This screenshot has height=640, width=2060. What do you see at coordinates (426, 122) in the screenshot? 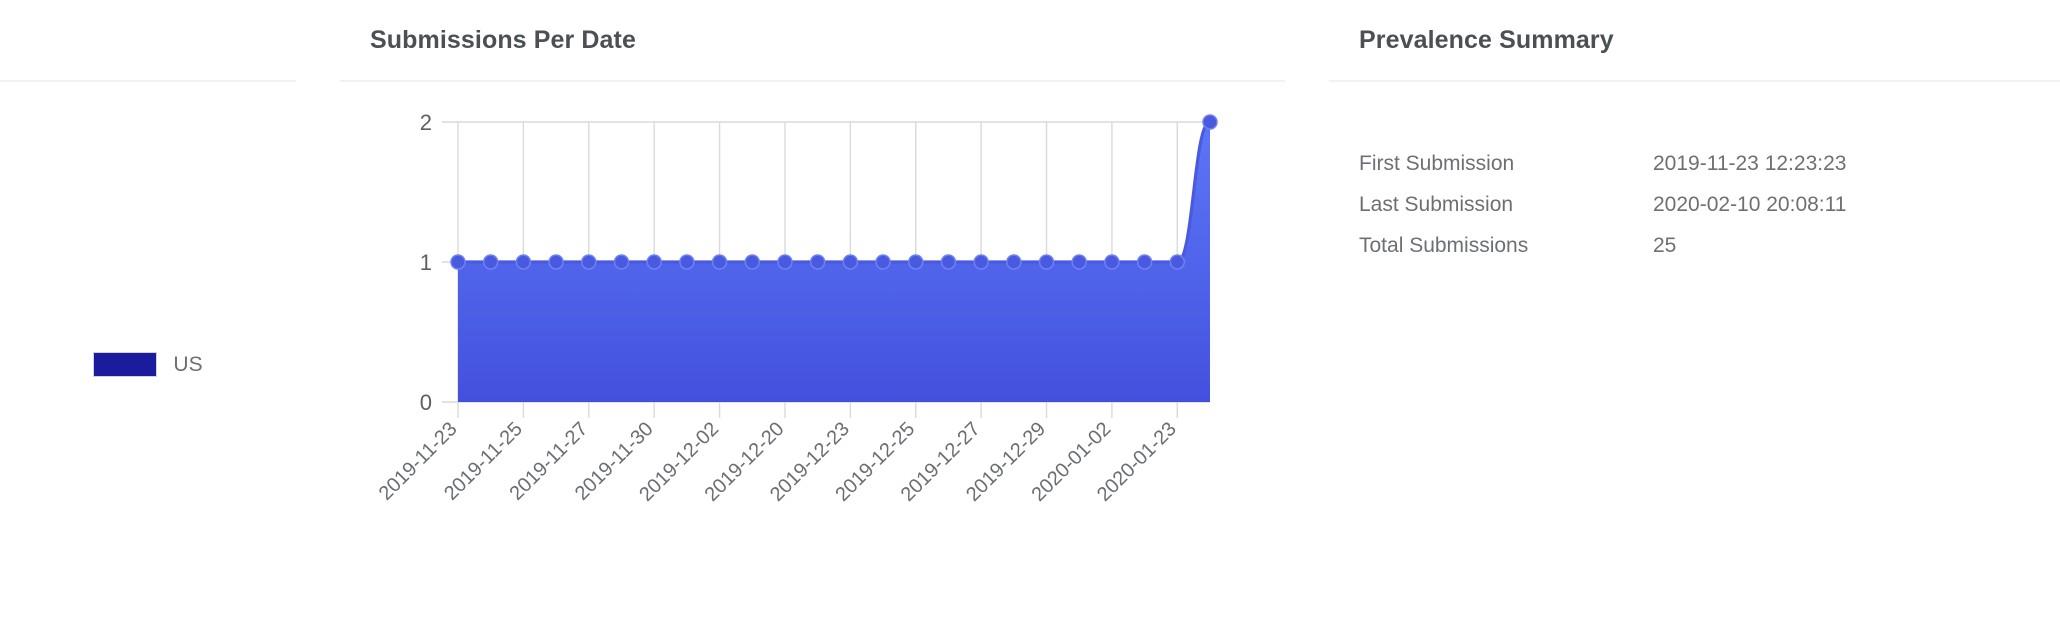
I see `svg-text: 2` at bounding box center [426, 122].